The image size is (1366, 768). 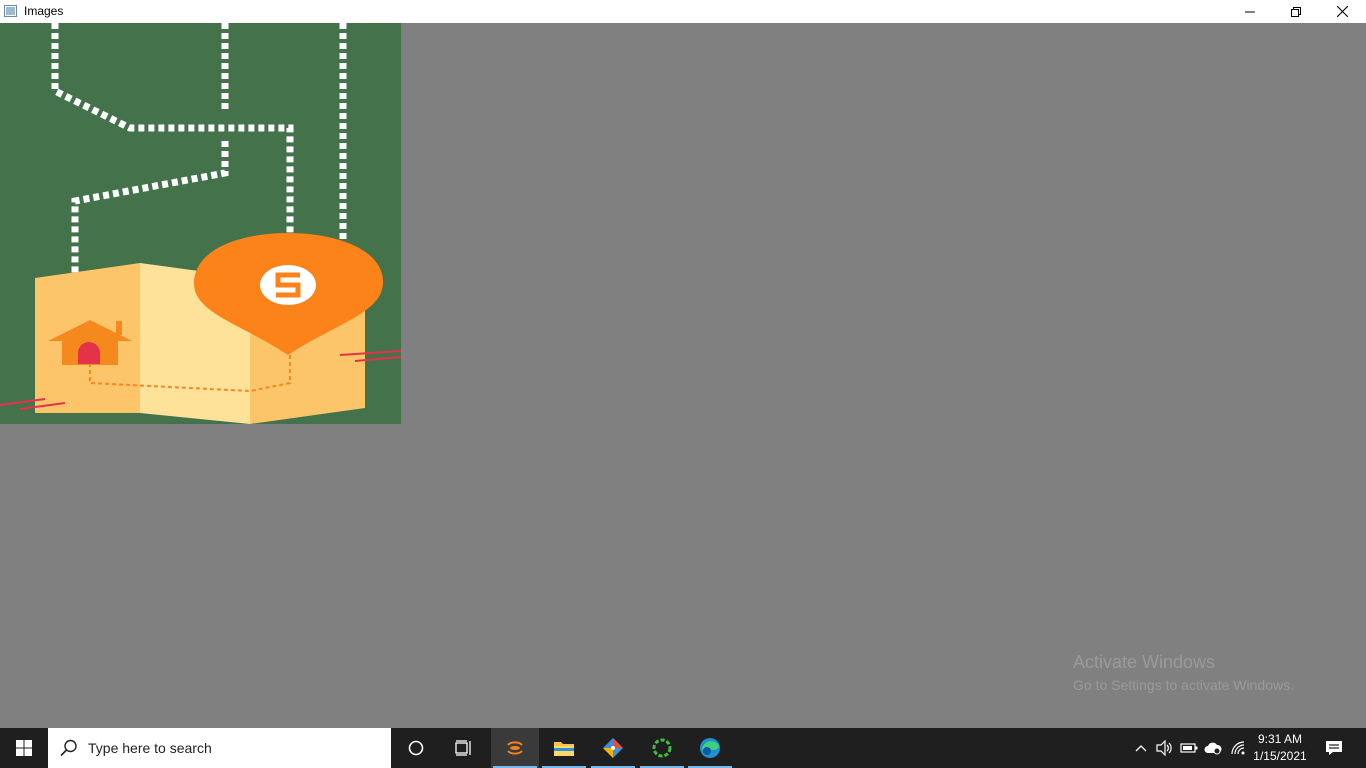 I want to click on watermark-title: Activate Windows, so click(x=1144, y=662).